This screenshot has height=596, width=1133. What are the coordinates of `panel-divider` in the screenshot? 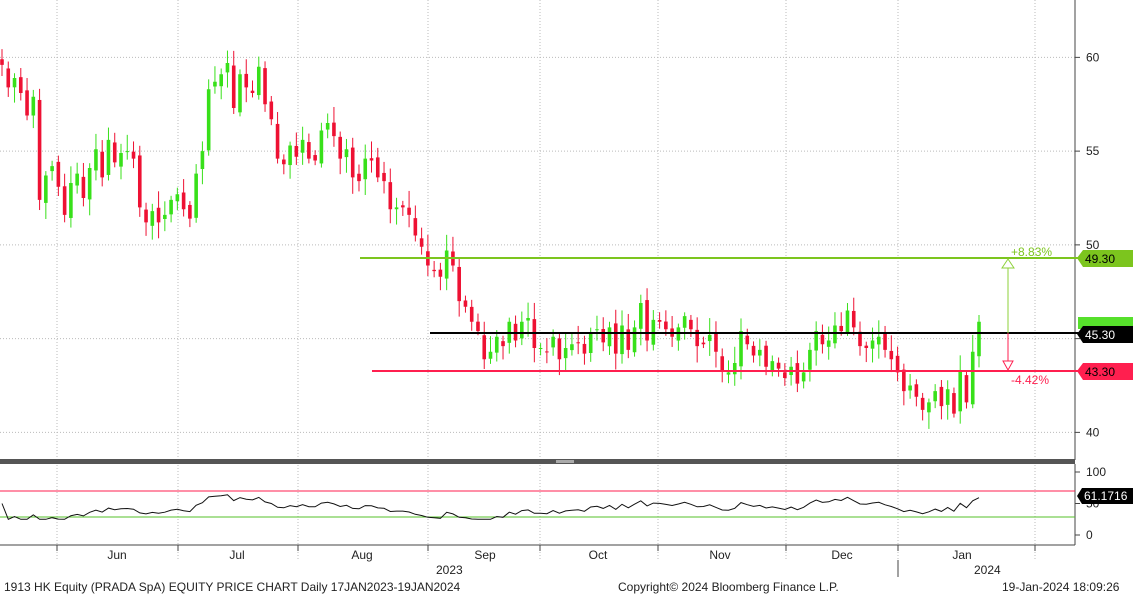 It's located at (537, 461).